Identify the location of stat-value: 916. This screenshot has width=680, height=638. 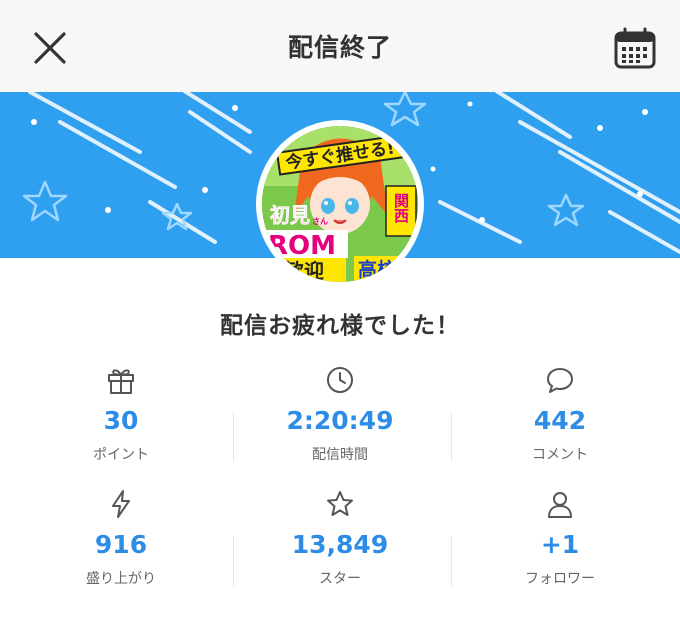
(121, 544).